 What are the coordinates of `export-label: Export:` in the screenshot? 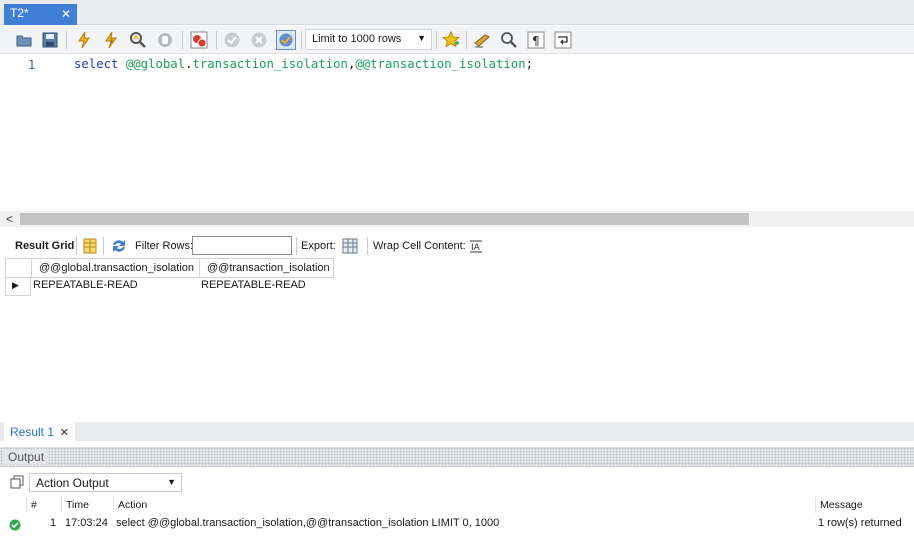 It's located at (318, 246).